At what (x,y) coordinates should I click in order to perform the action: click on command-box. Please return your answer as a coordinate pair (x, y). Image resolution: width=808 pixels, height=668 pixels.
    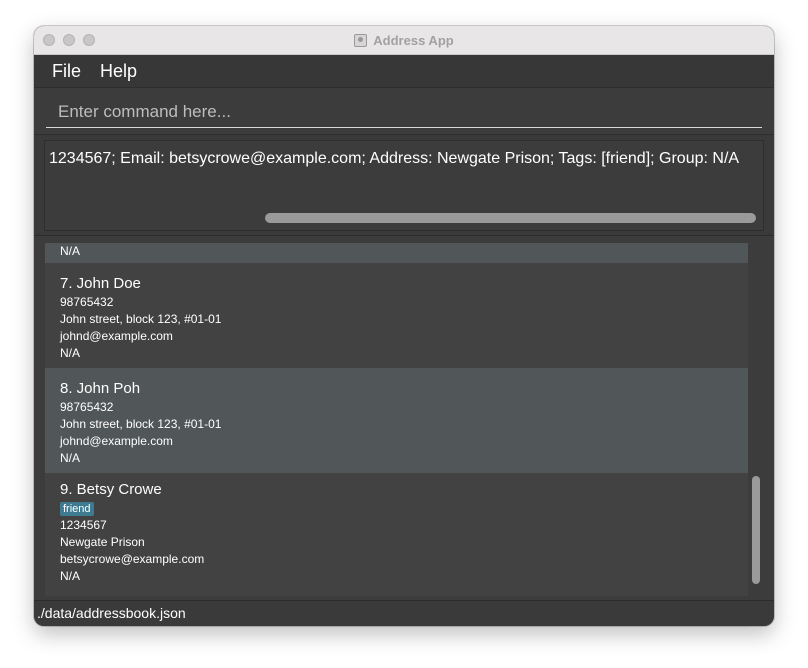
    Looking at the image, I should click on (404, 111).